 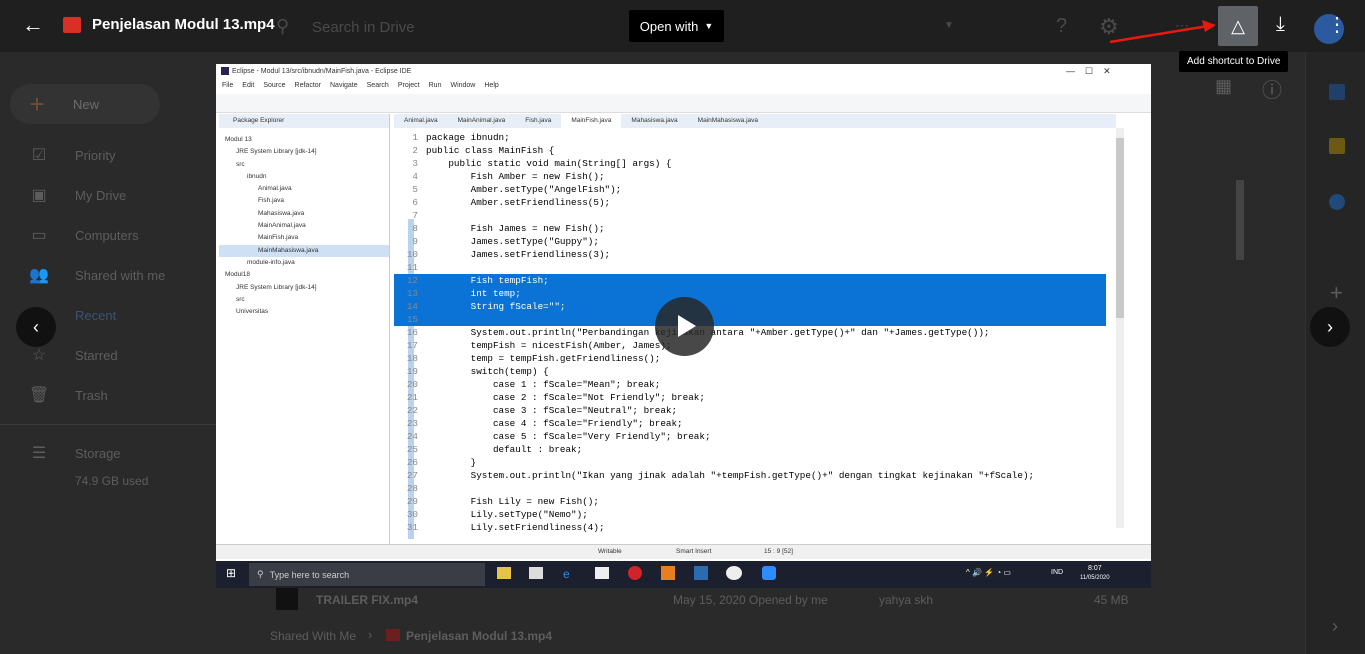 What do you see at coordinates (39, 355) in the screenshot?
I see `star-icon: ☆` at bounding box center [39, 355].